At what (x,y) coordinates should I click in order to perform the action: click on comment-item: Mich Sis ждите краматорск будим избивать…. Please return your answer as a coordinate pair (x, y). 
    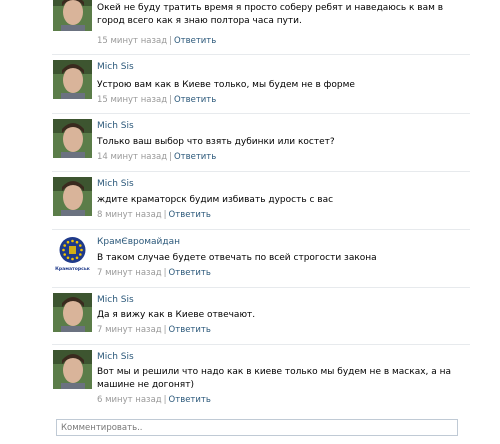
    Looking at the image, I should click on (240, 200).